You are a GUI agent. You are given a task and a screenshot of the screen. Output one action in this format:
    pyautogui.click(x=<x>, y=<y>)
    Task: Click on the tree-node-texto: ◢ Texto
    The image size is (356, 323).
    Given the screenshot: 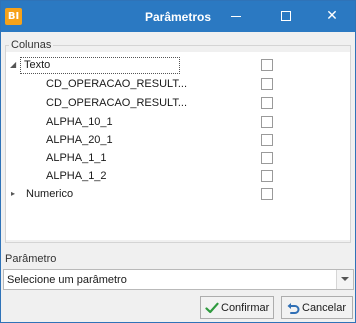 What is the action you would take?
    pyautogui.click(x=178, y=66)
    